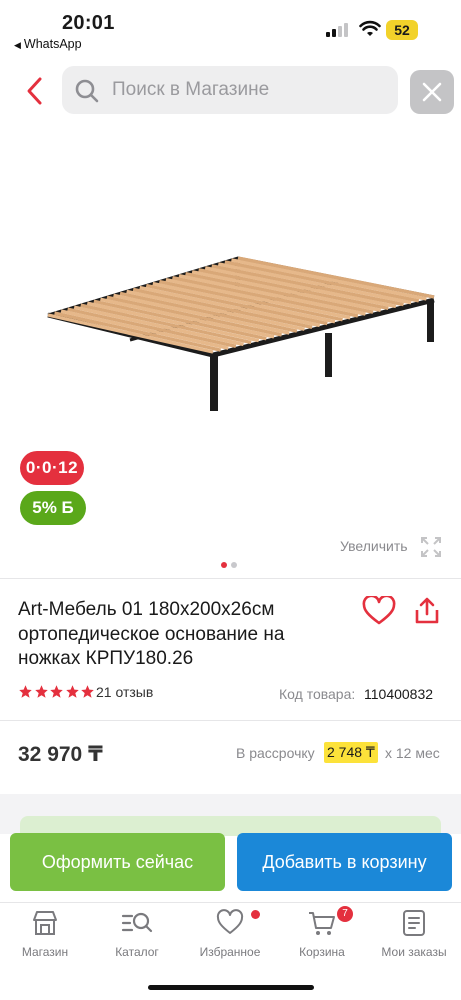  What do you see at coordinates (137, 922) in the screenshot?
I see `catalog-search-icon` at bounding box center [137, 922].